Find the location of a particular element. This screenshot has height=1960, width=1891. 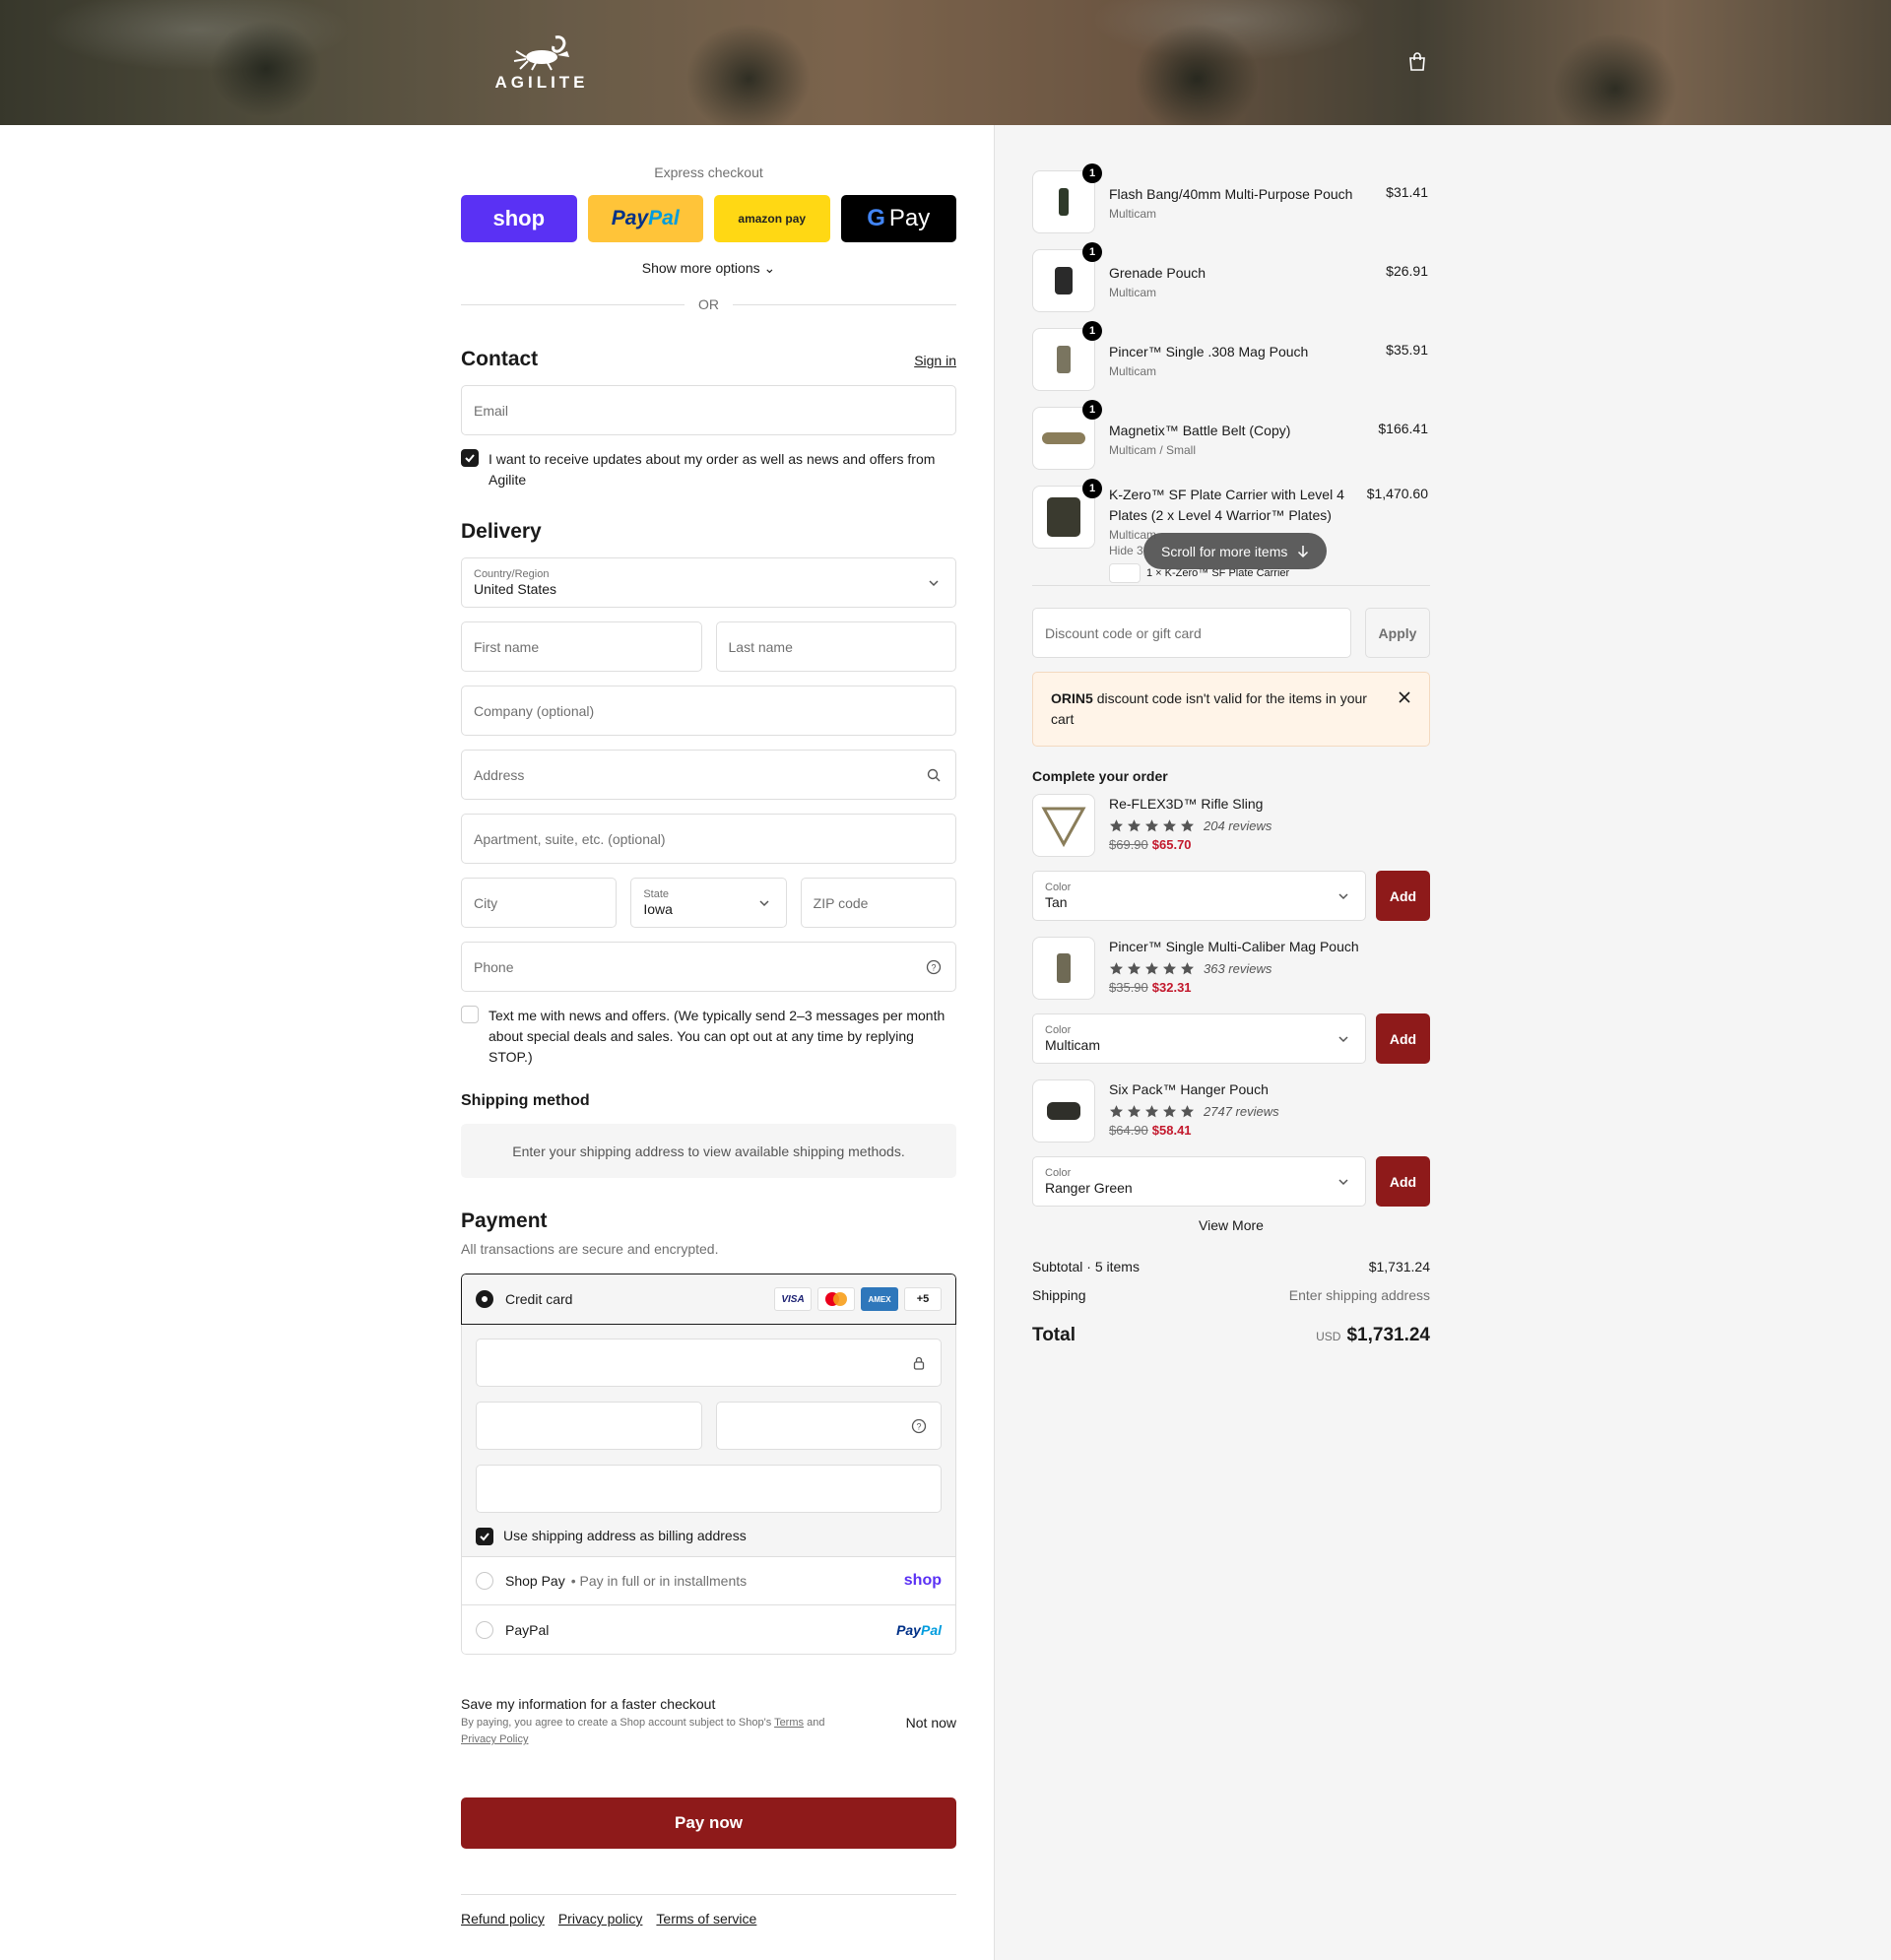

privacy-policy-link: Privacy policy is located at coordinates (600, 1919).